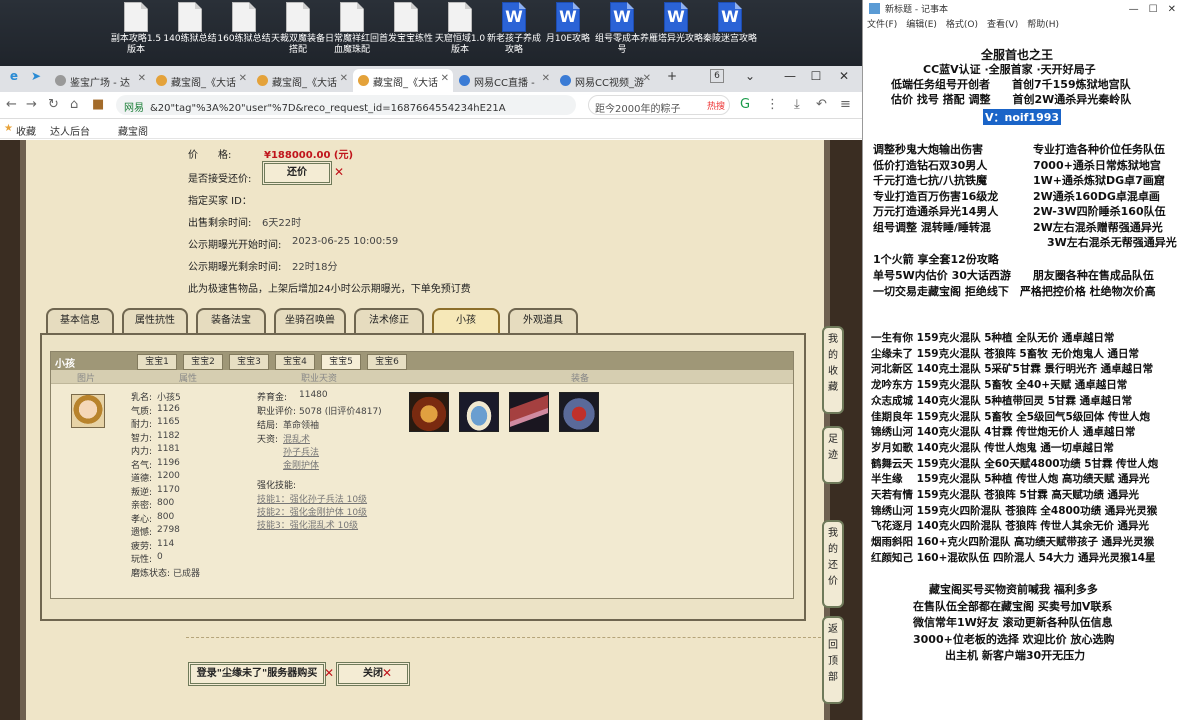 The image size is (1182, 720). Describe the element at coordinates (659, 105) in the screenshot. I see `search-box: 距今2000年的粽子 热搜` at that location.